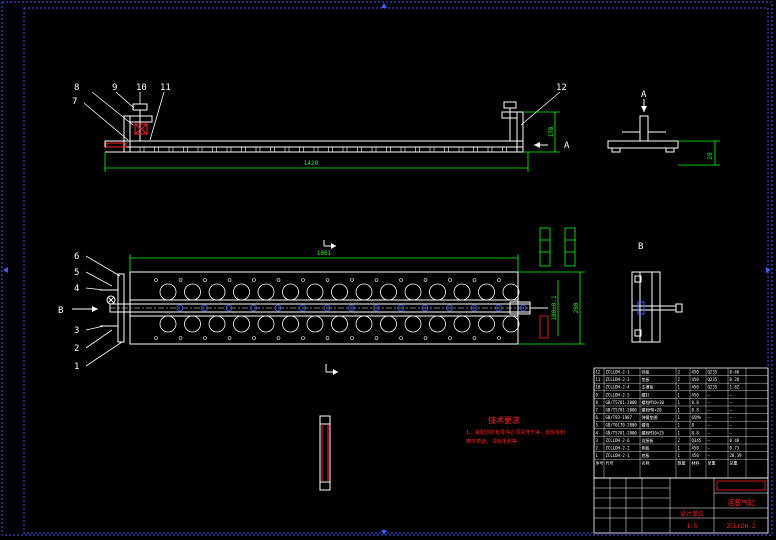 Image resolution: width=776 pixels, height=540 pixels. I want to click on bom-cell: 65Mn, so click(697, 417).